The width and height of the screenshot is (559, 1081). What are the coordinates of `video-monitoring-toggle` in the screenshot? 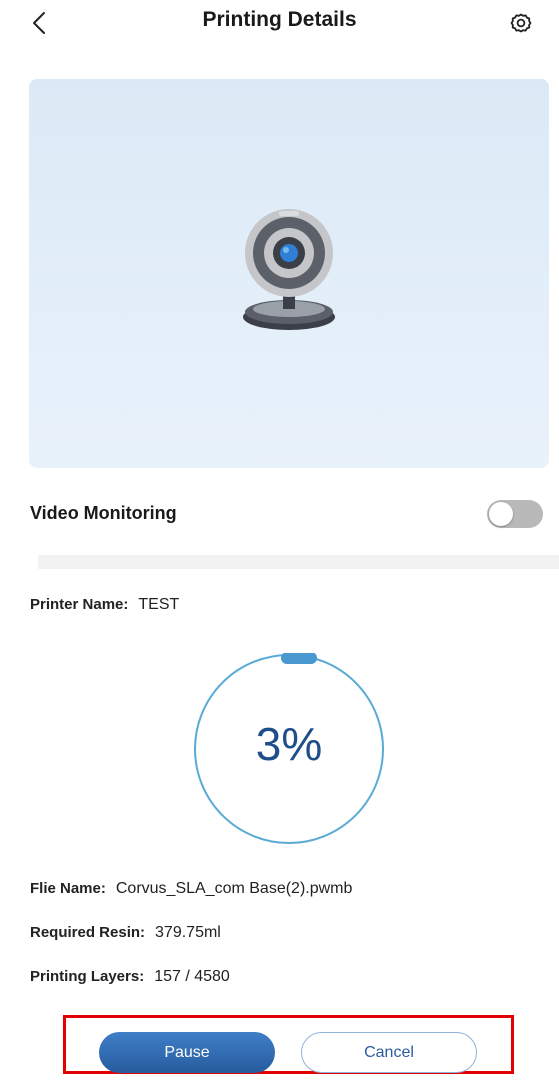 It's located at (515, 514).